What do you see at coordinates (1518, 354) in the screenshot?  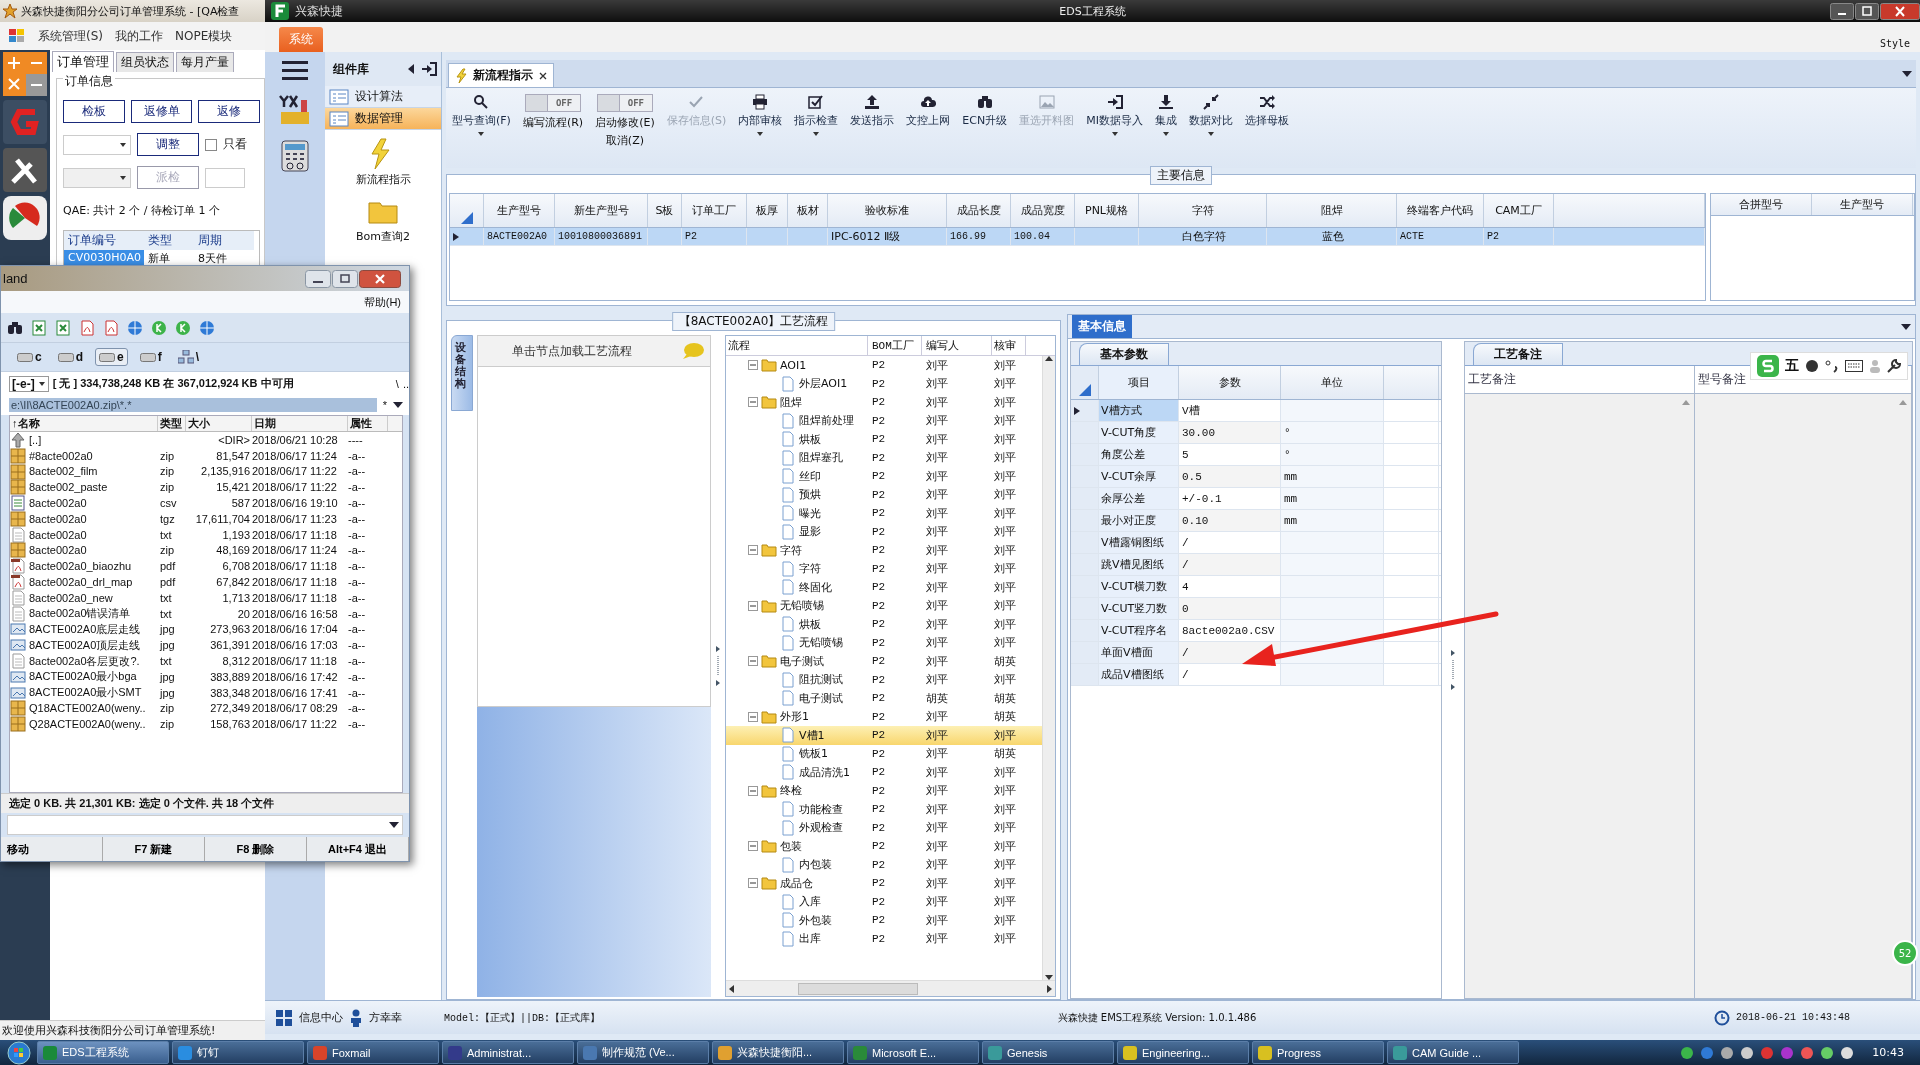 I see `tab: 工艺备注` at bounding box center [1518, 354].